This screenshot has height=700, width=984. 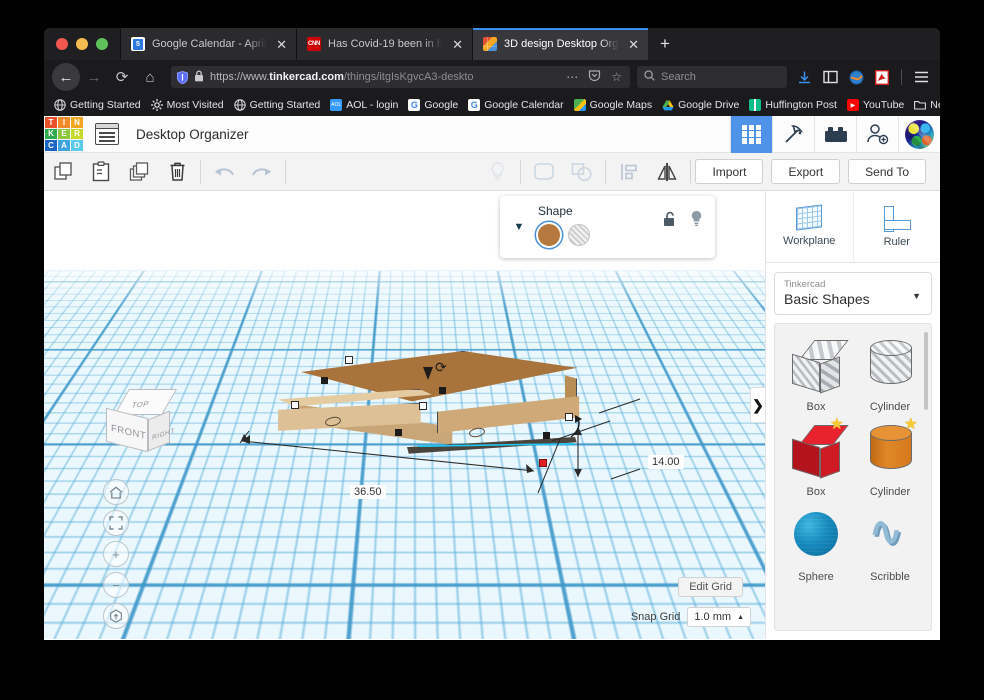 What do you see at coordinates (582, 172) in the screenshot?
I see `ungroup-icon` at bounding box center [582, 172].